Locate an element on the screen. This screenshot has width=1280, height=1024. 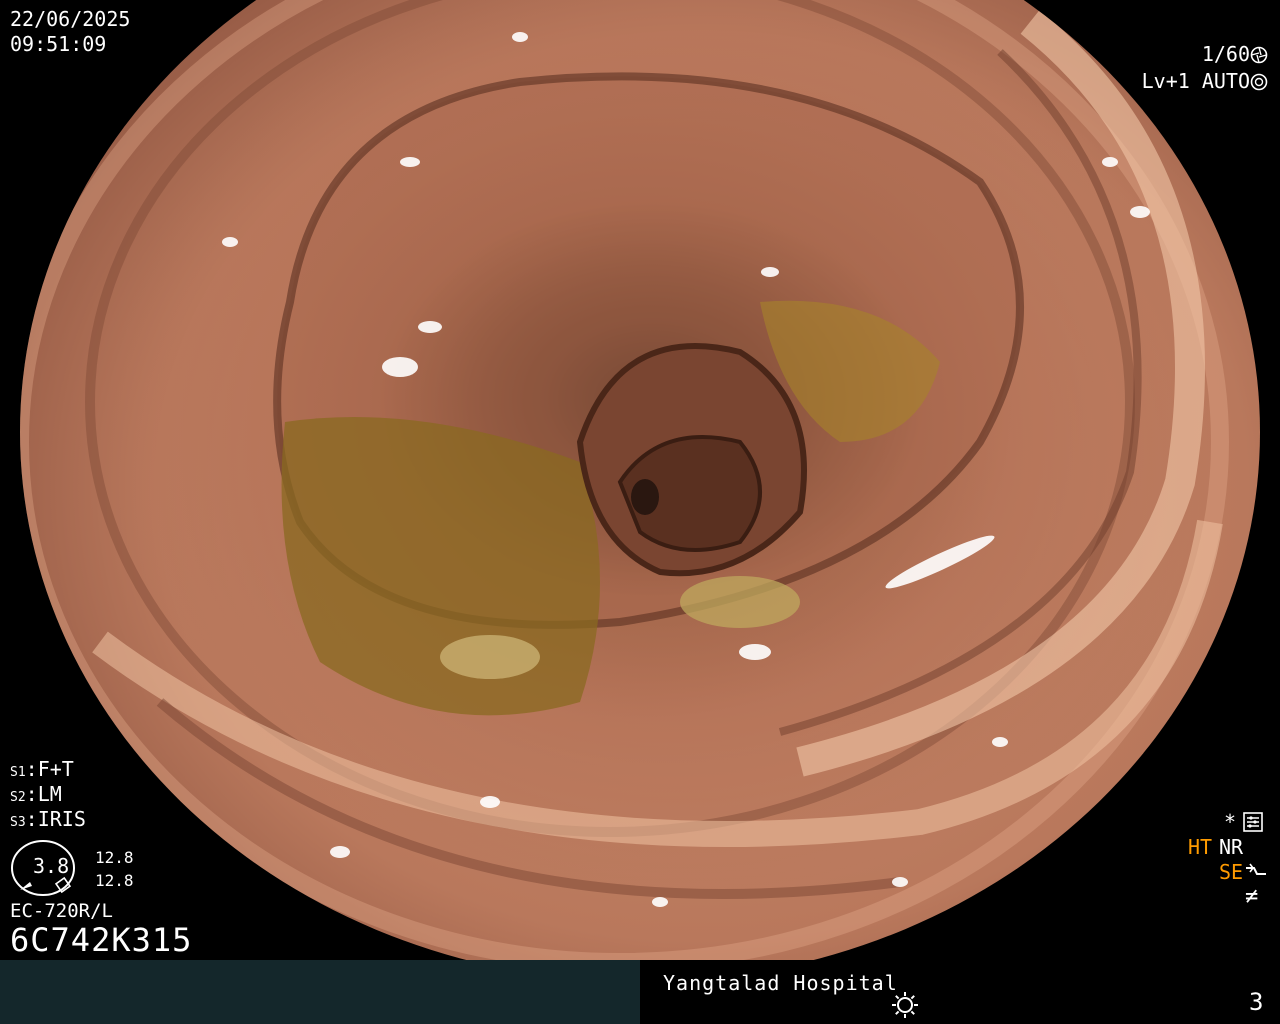
setting-s3-key: S3 is located at coordinates (18, 822).